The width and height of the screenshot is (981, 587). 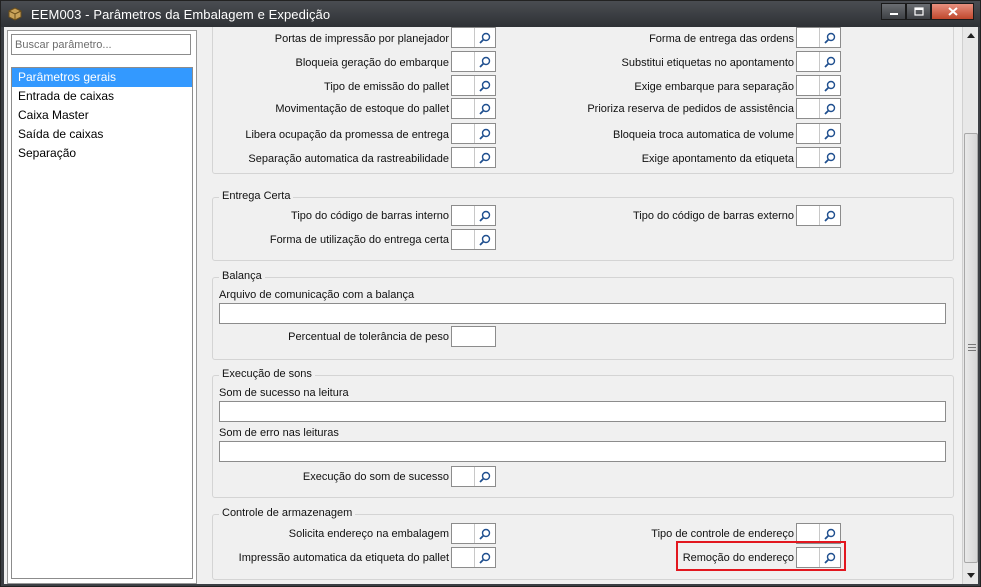 I want to click on scroll-up-arrow, so click(x=971, y=35).